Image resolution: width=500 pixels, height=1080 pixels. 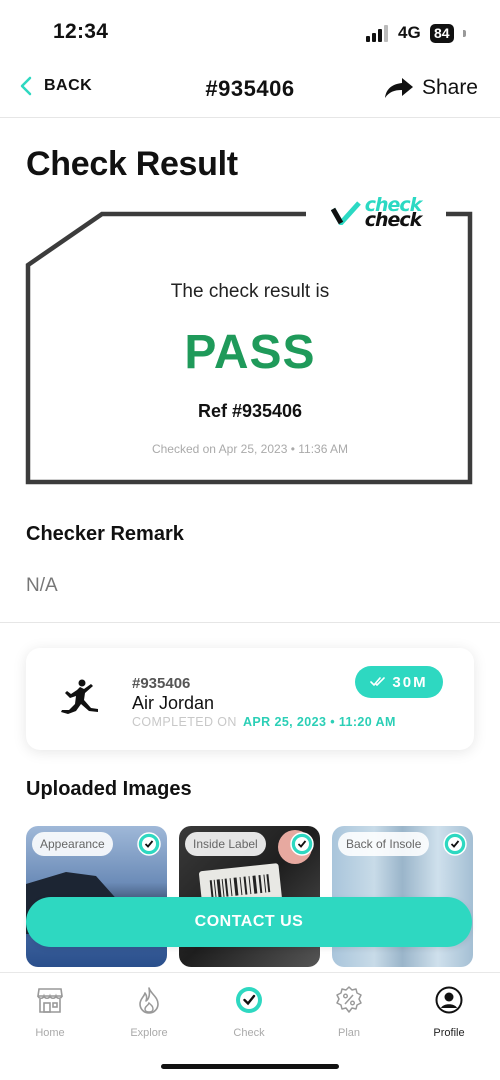 I want to click on order-id: #935406, so click(x=161, y=683).